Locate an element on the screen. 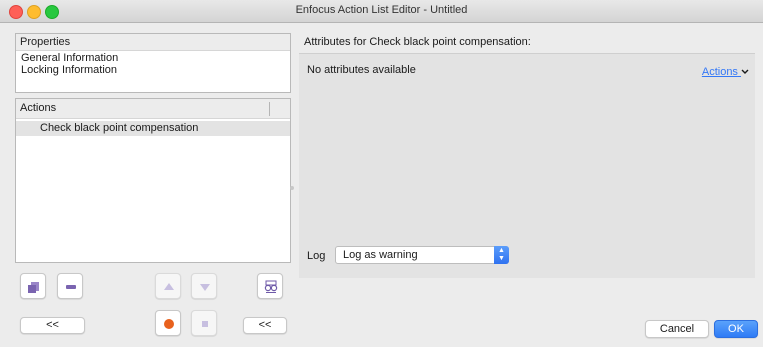  column-separator is located at coordinates (269, 109).